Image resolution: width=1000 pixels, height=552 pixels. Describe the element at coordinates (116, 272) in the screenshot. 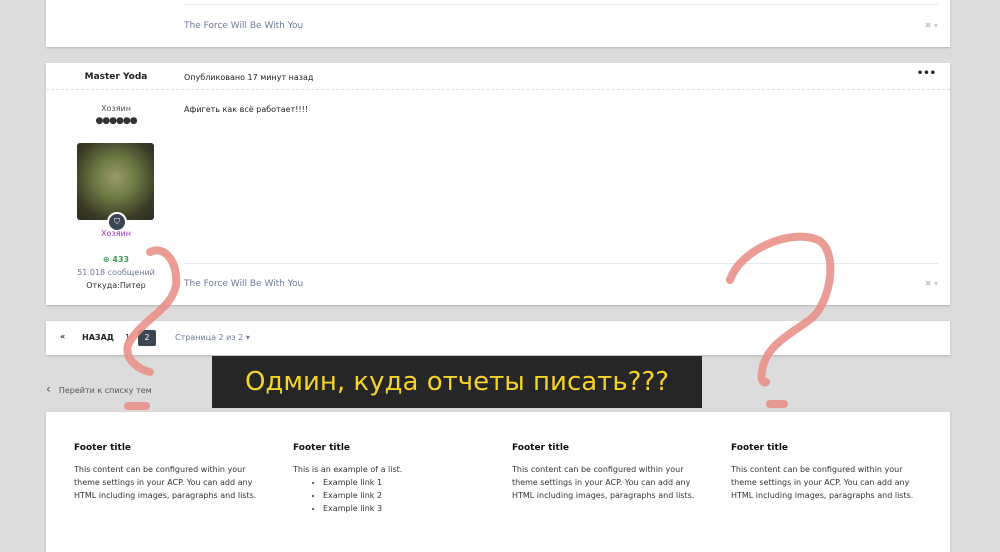

I see `posts-count: 51 018 сообщений` at that location.